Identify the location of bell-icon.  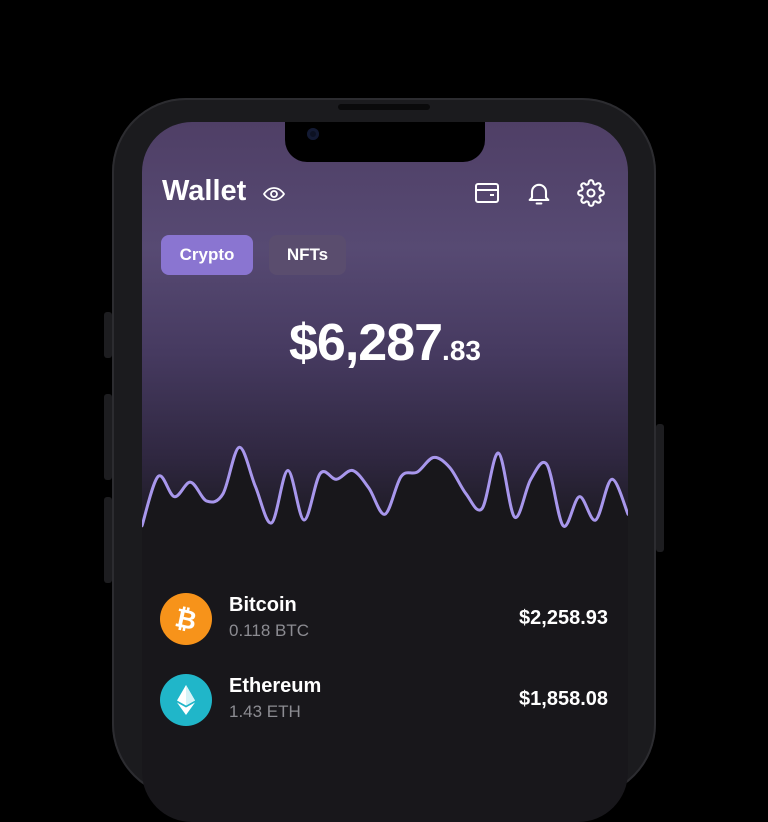
(539, 193).